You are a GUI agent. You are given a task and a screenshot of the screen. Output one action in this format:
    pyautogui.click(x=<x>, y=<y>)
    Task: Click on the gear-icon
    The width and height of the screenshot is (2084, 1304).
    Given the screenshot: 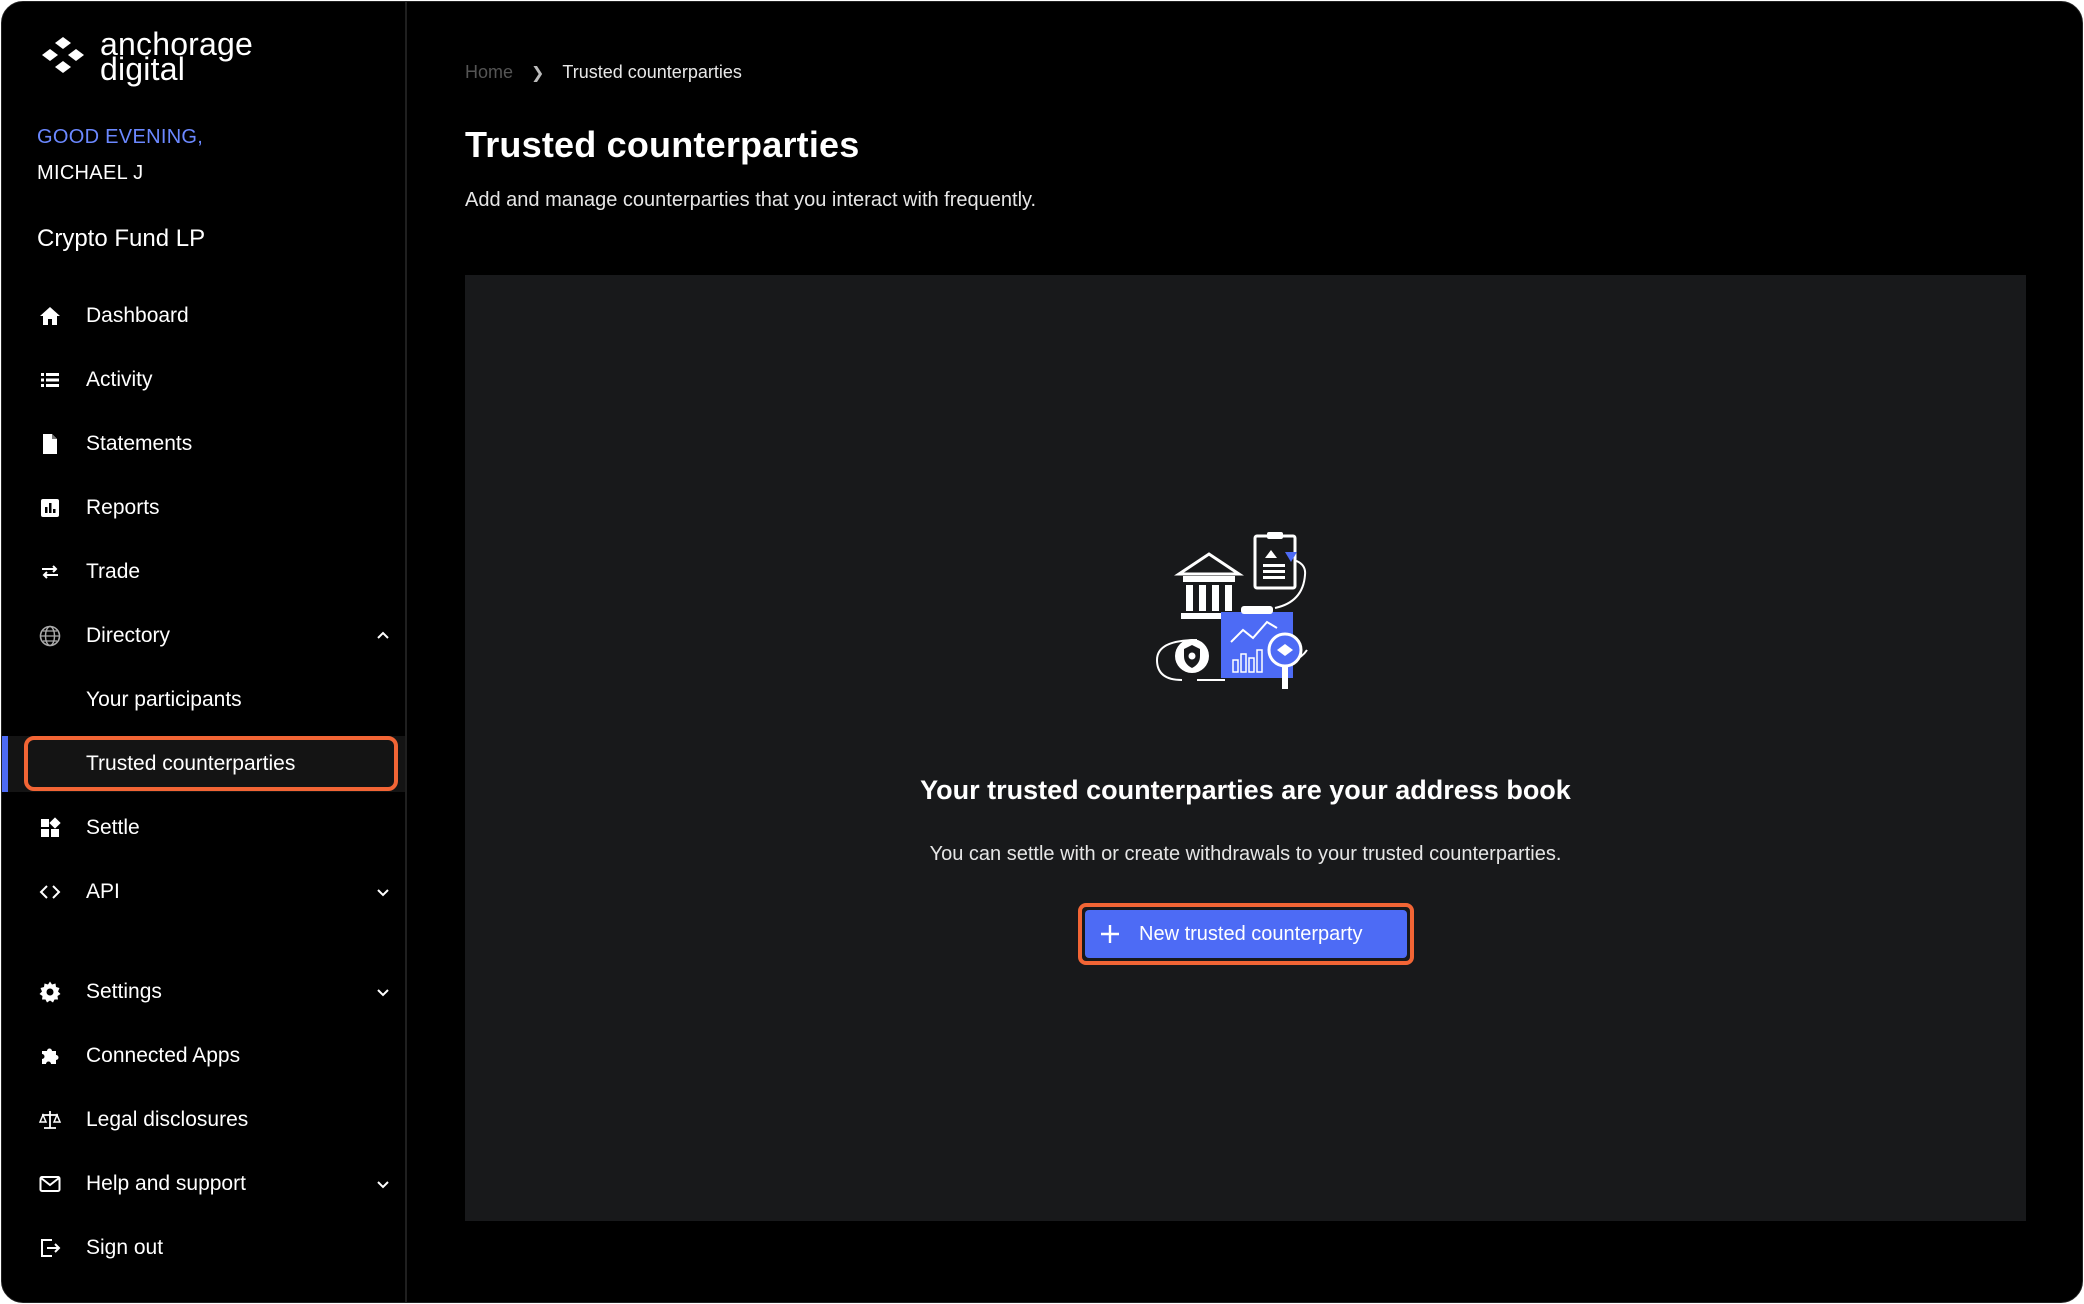 What is the action you would take?
    pyautogui.click(x=50, y=992)
    